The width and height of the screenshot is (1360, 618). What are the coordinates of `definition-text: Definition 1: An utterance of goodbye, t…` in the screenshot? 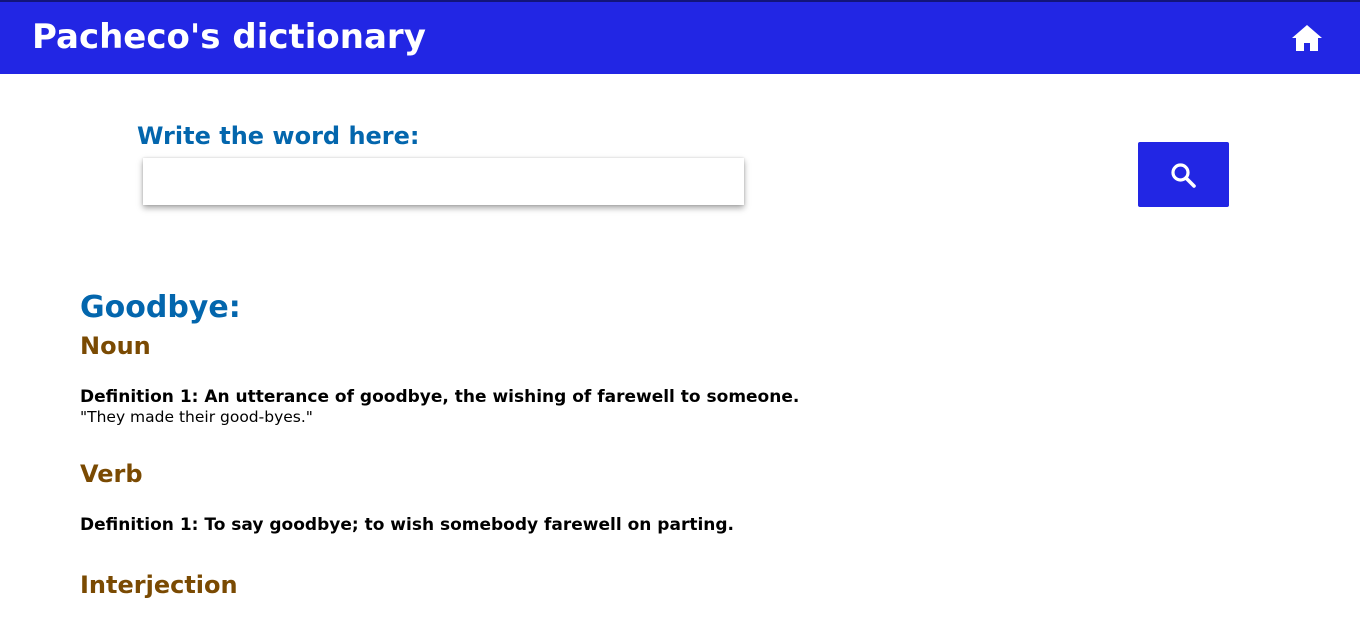 It's located at (440, 397).